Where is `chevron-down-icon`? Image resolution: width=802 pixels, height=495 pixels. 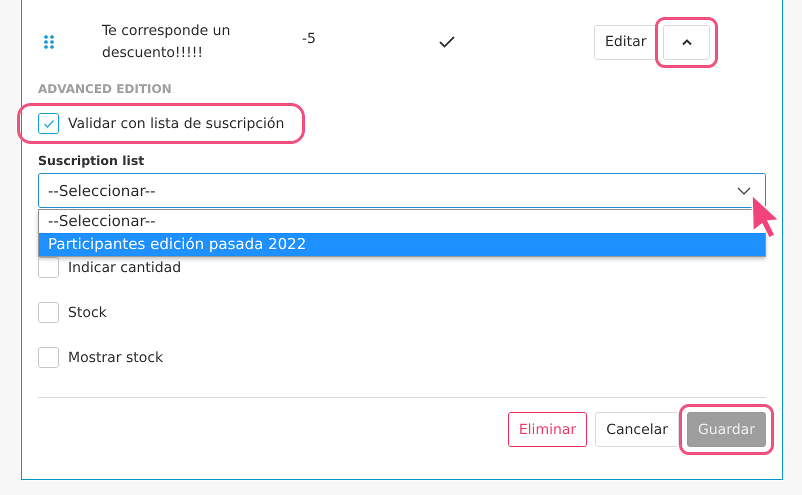 chevron-down-icon is located at coordinates (744, 190).